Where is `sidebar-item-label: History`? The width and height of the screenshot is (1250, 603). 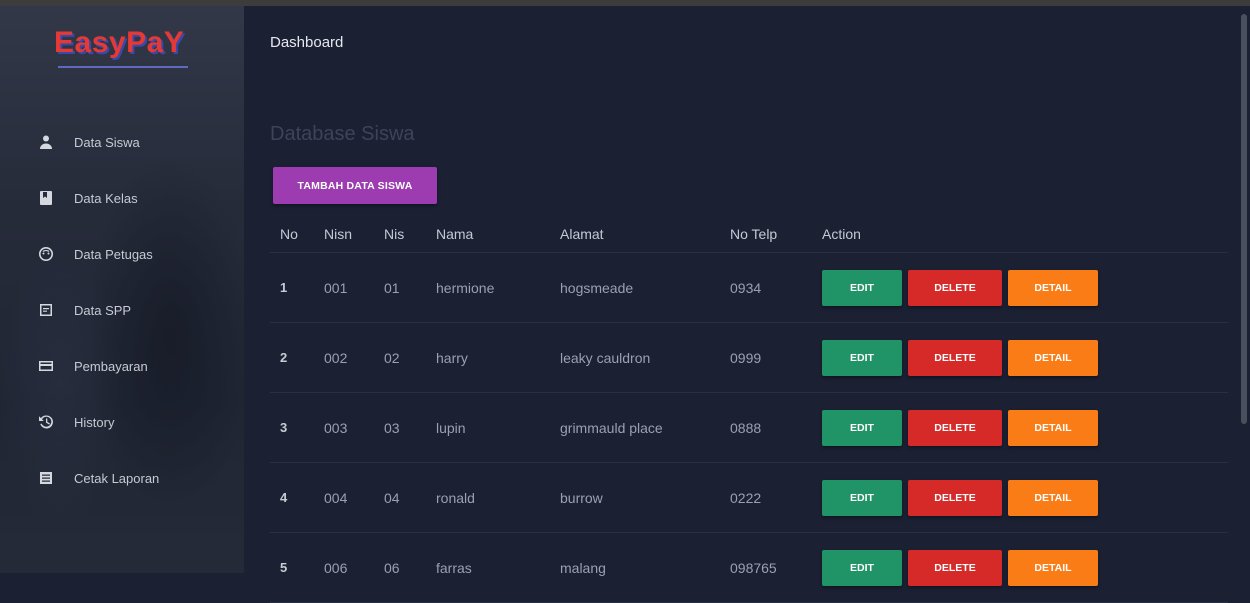
sidebar-item-label: History is located at coordinates (94, 422).